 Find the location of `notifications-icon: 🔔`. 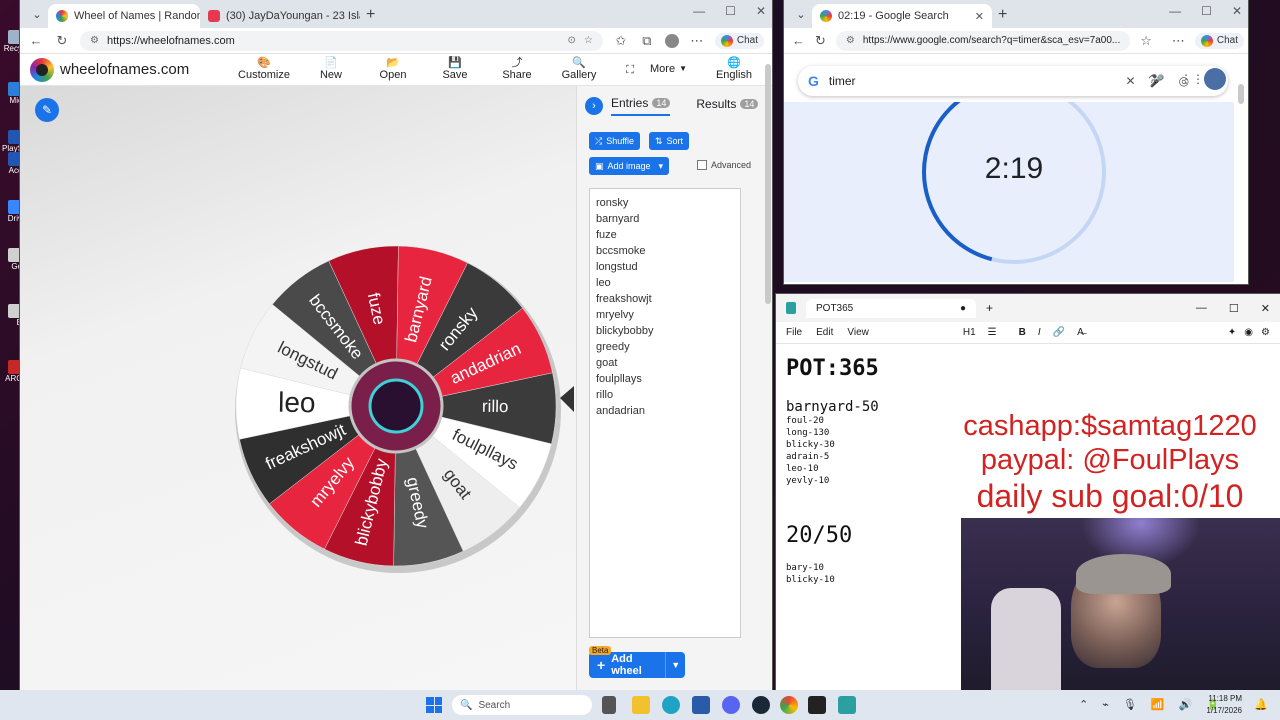

notifications-icon: 🔔 is located at coordinates (1261, 704).